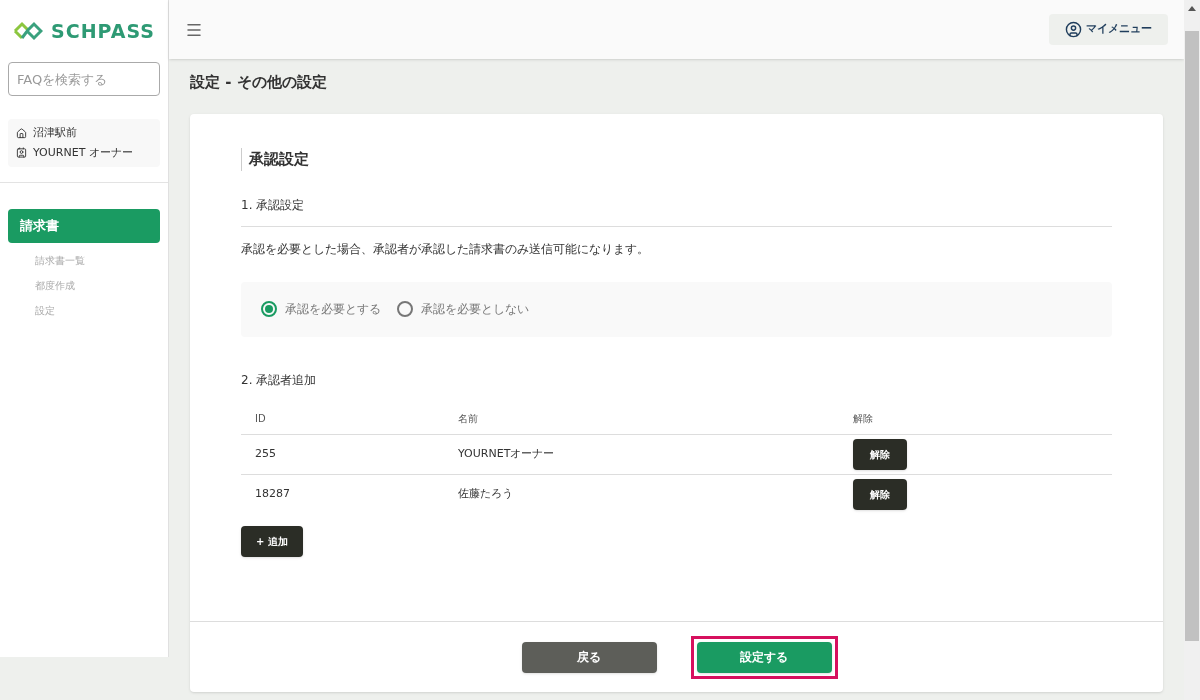 The width and height of the screenshot is (1200, 700). I want to click on add-button: + 追加, so click(272, 541).